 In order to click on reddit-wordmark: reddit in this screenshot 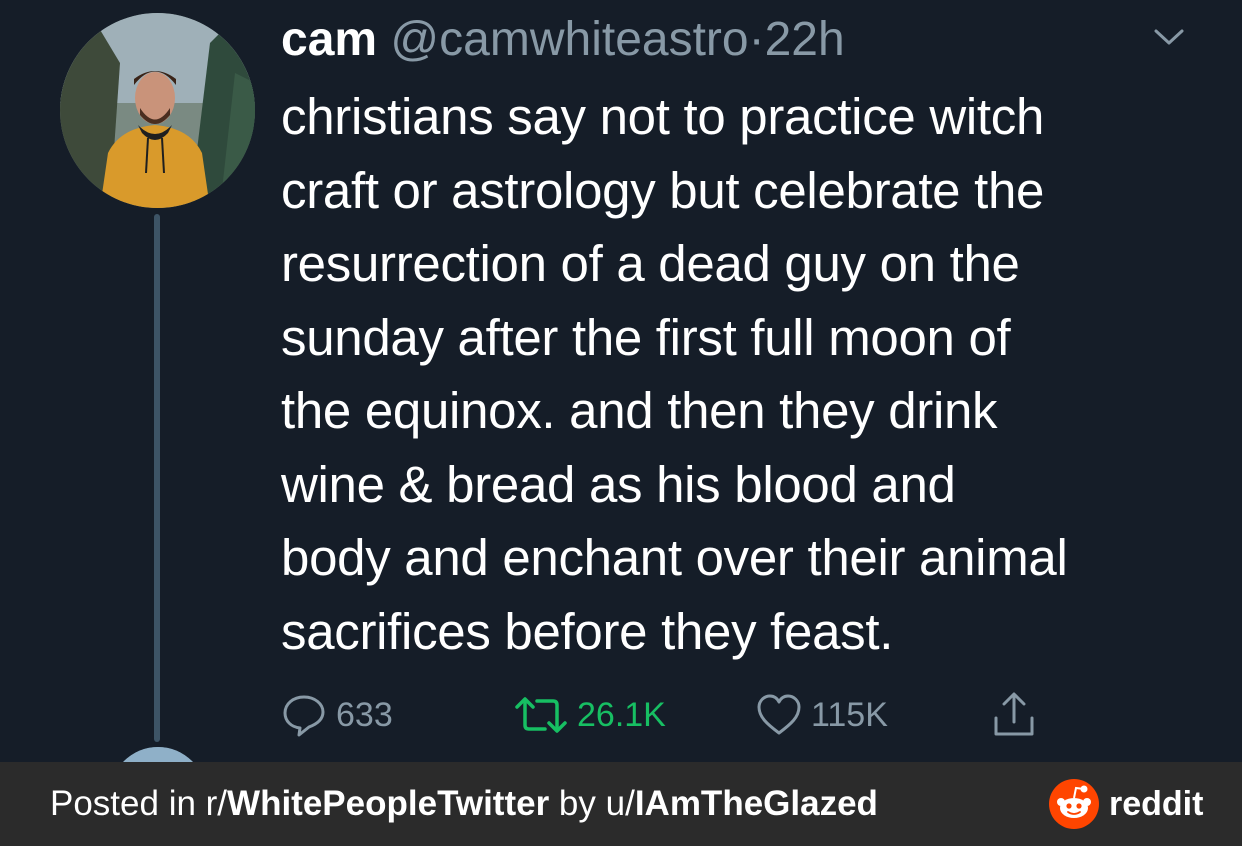, I will do `click(1156, 803)`.